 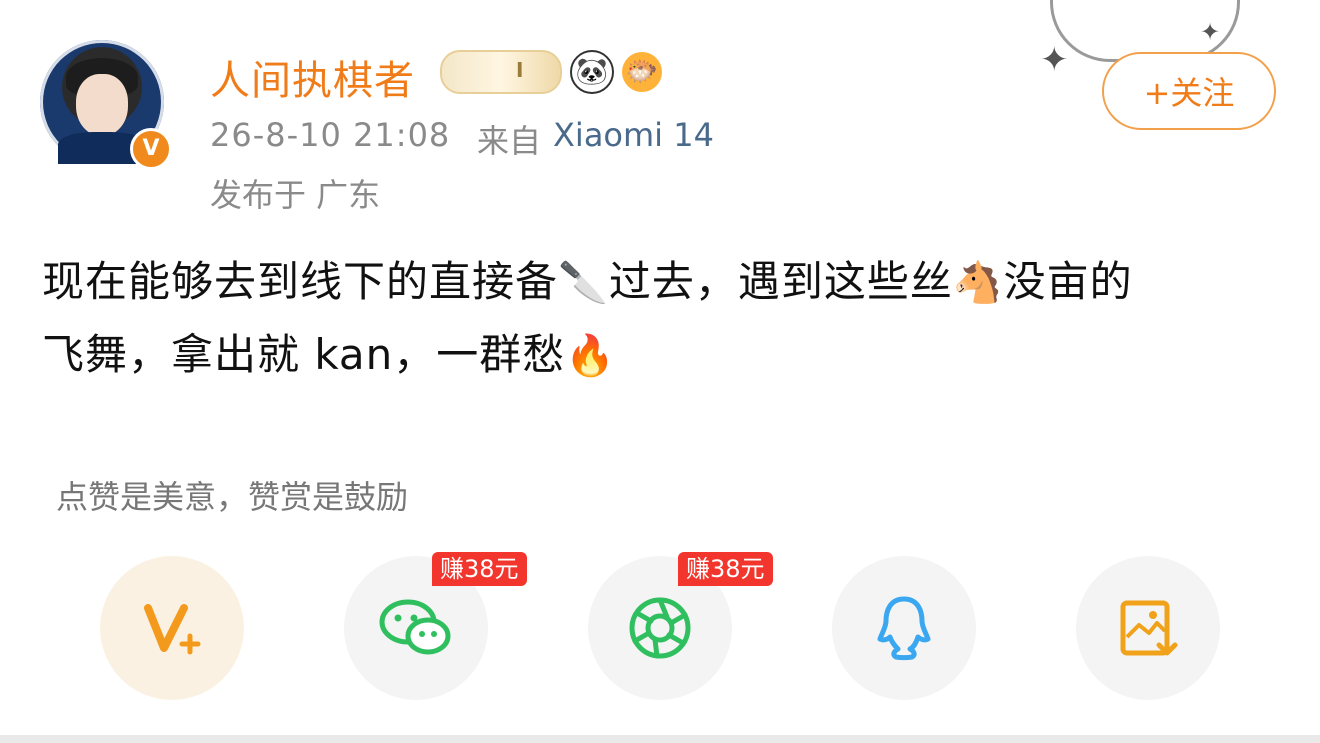 What do you see at coordinates (978, 283) in the screenshot?
I see `horse-emoji-icon: 🐴` at bounding box center [978, 283].